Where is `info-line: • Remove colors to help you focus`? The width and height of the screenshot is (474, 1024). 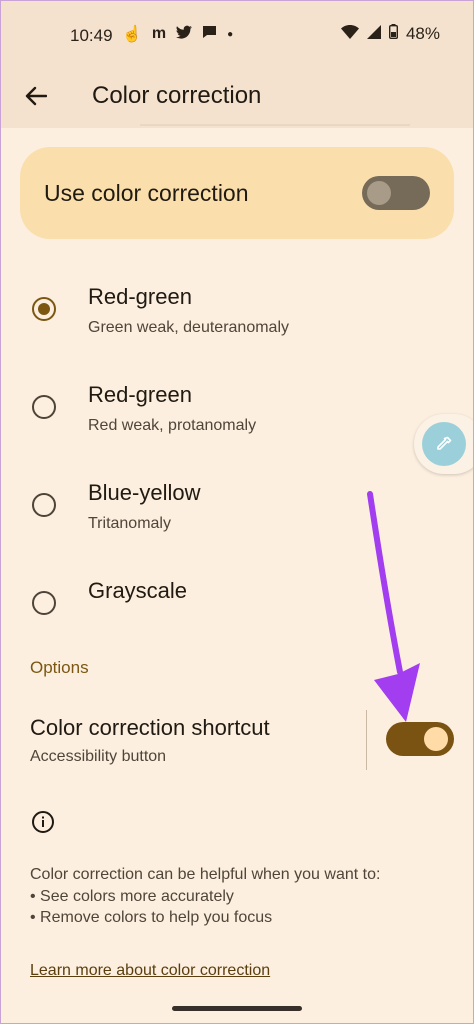
info-line: • Remove colors to help you focus is located at coordinates (151, 917).